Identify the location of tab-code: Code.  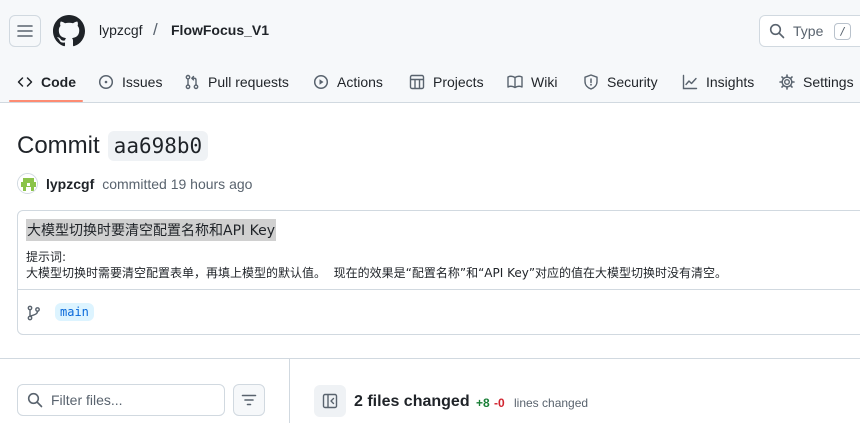
(46, 82).